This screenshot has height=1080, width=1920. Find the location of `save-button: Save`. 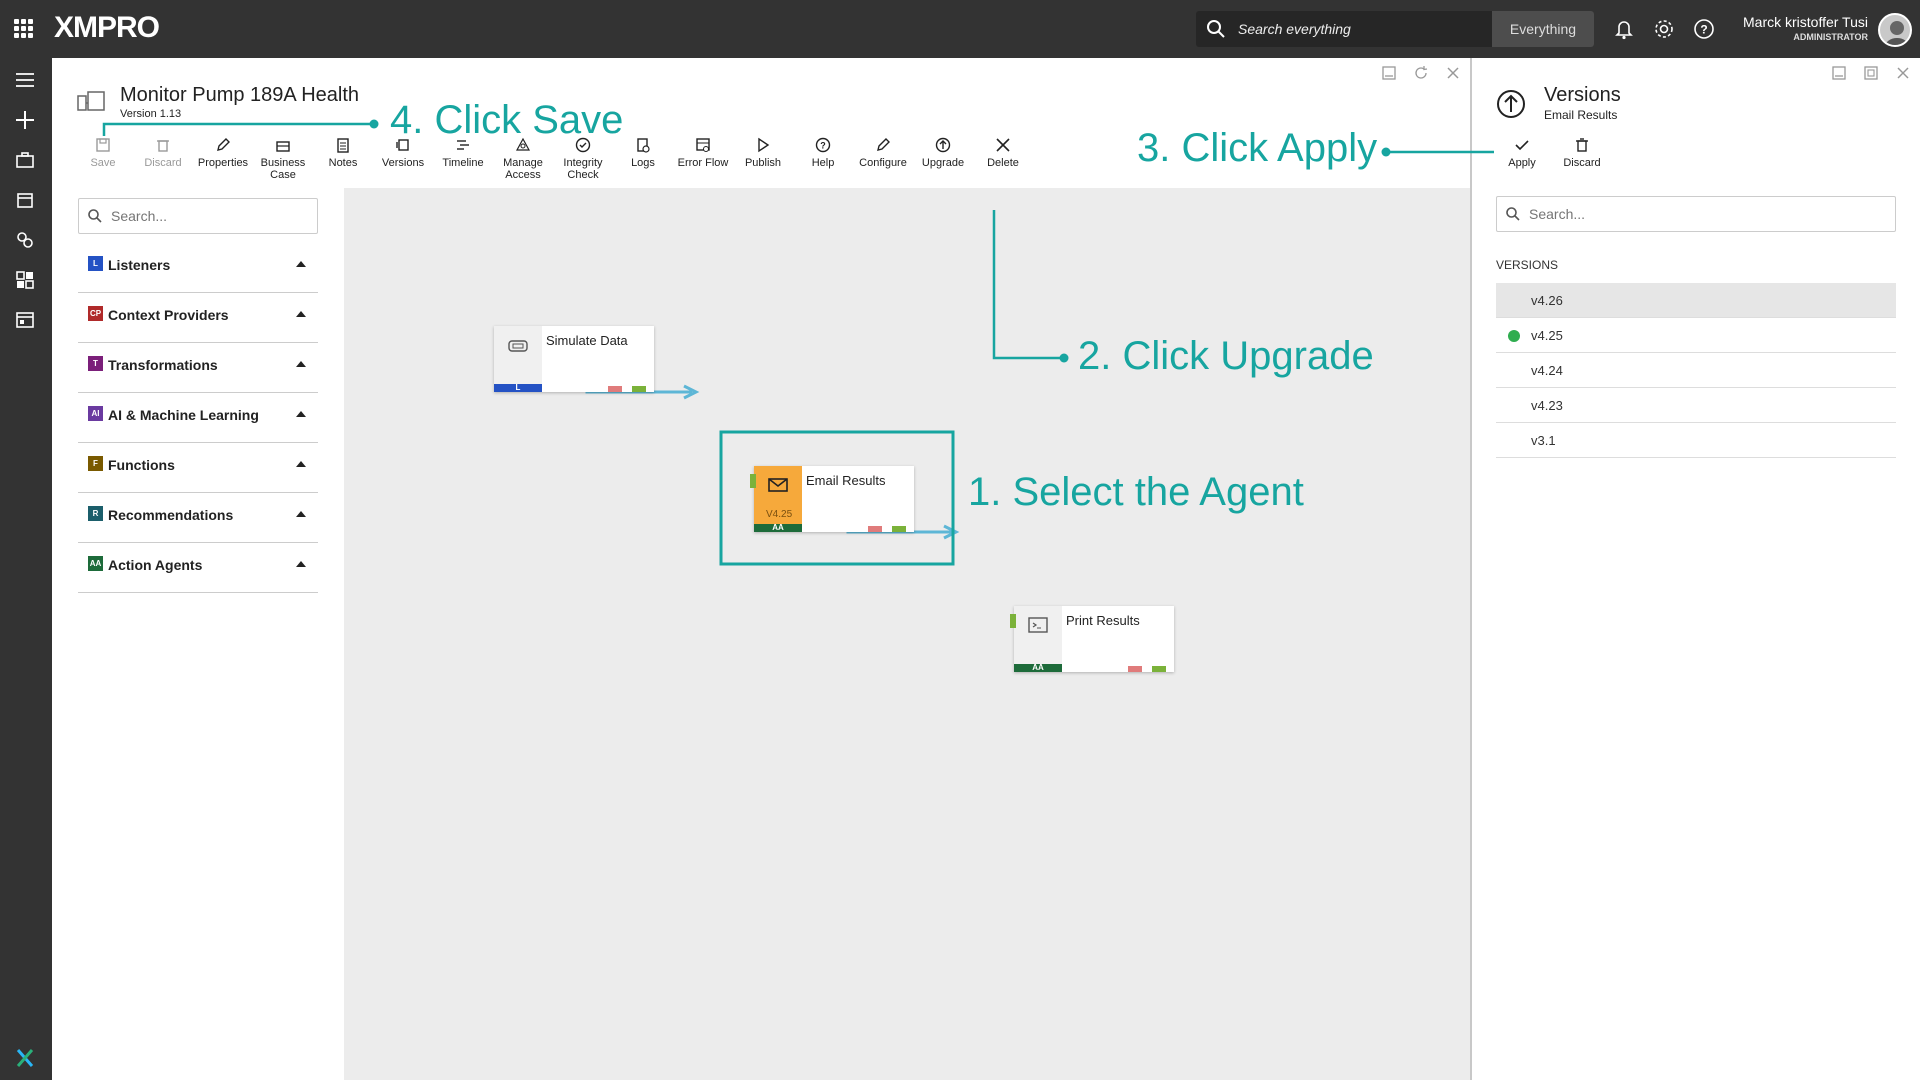

save-button: Save is located at coordinates (103, 152).